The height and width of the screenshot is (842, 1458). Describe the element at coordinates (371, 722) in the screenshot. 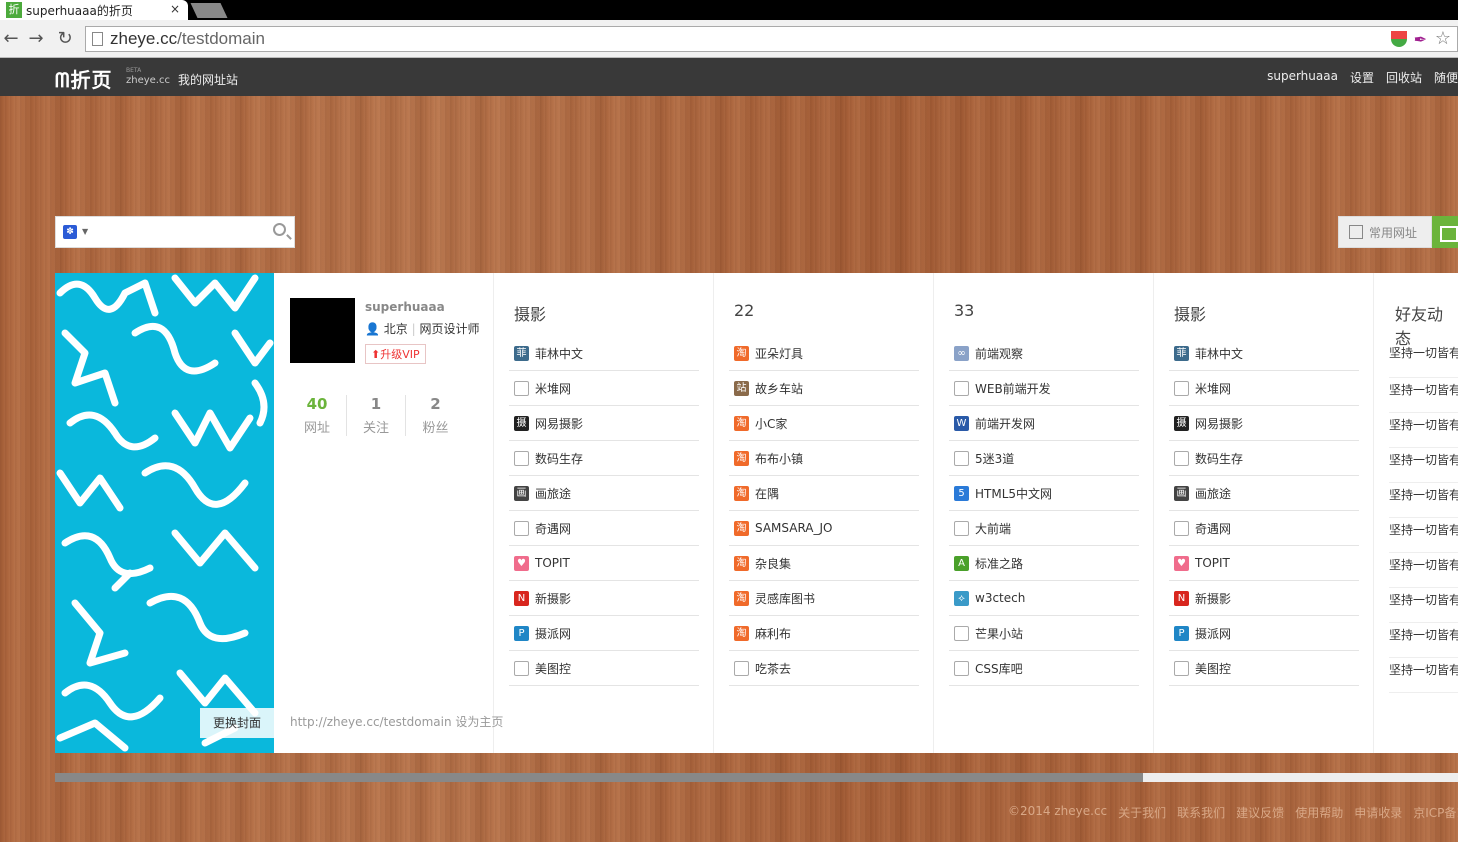

I see `homepage-url: http://zheye.cc/testdomain` at that location.